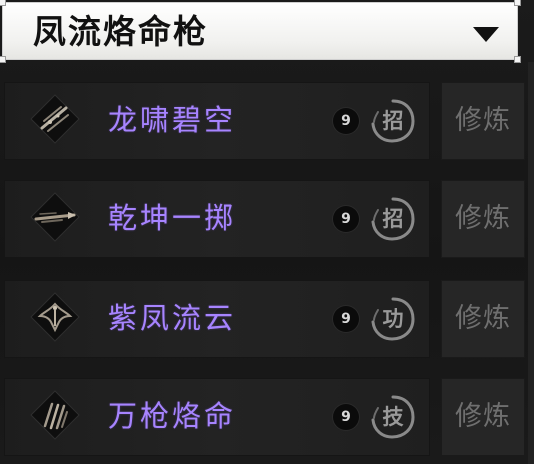 This screenshot has height=464, width=534. Describe the element at coordinates (55, 415) in the screenshot. I see `claw-strike-icon` at that location.